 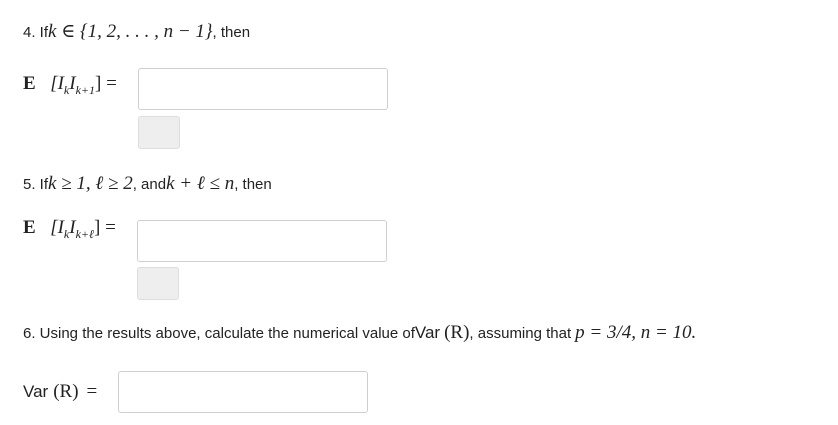 I want to click on question-6-answer-input, so click(x=243, y=392).